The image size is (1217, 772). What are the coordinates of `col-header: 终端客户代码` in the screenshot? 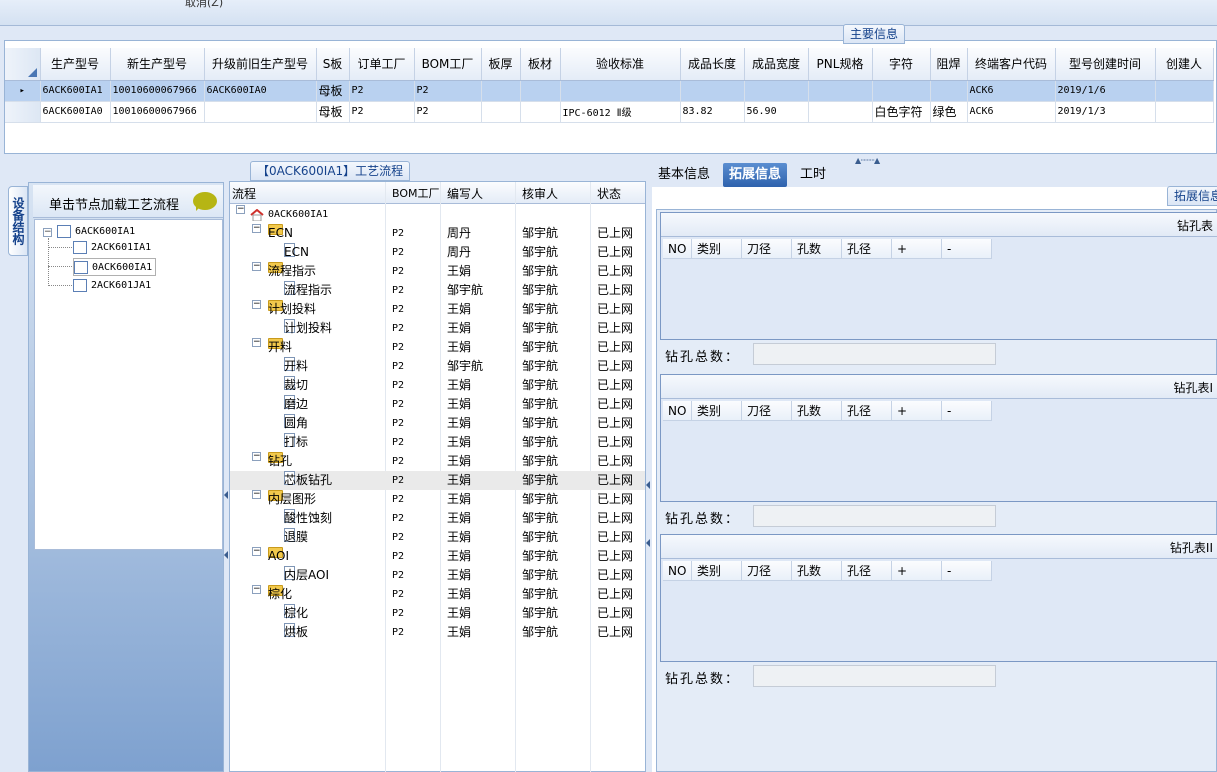 It's located at (1011, 64).